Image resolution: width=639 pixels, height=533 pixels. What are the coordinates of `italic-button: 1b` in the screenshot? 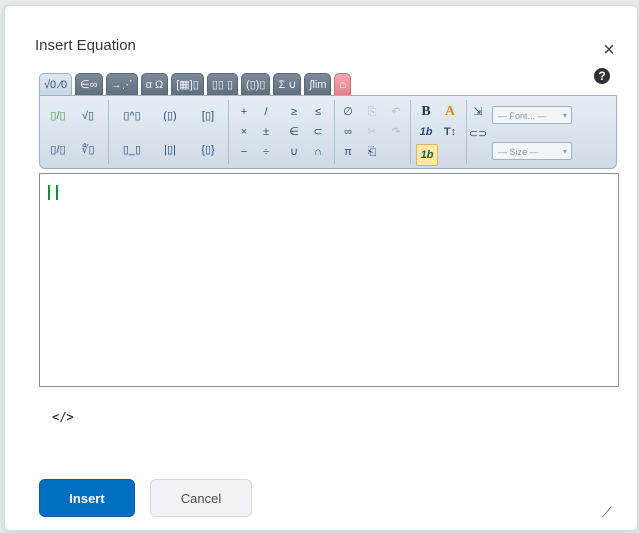 It's located at (426, 132).